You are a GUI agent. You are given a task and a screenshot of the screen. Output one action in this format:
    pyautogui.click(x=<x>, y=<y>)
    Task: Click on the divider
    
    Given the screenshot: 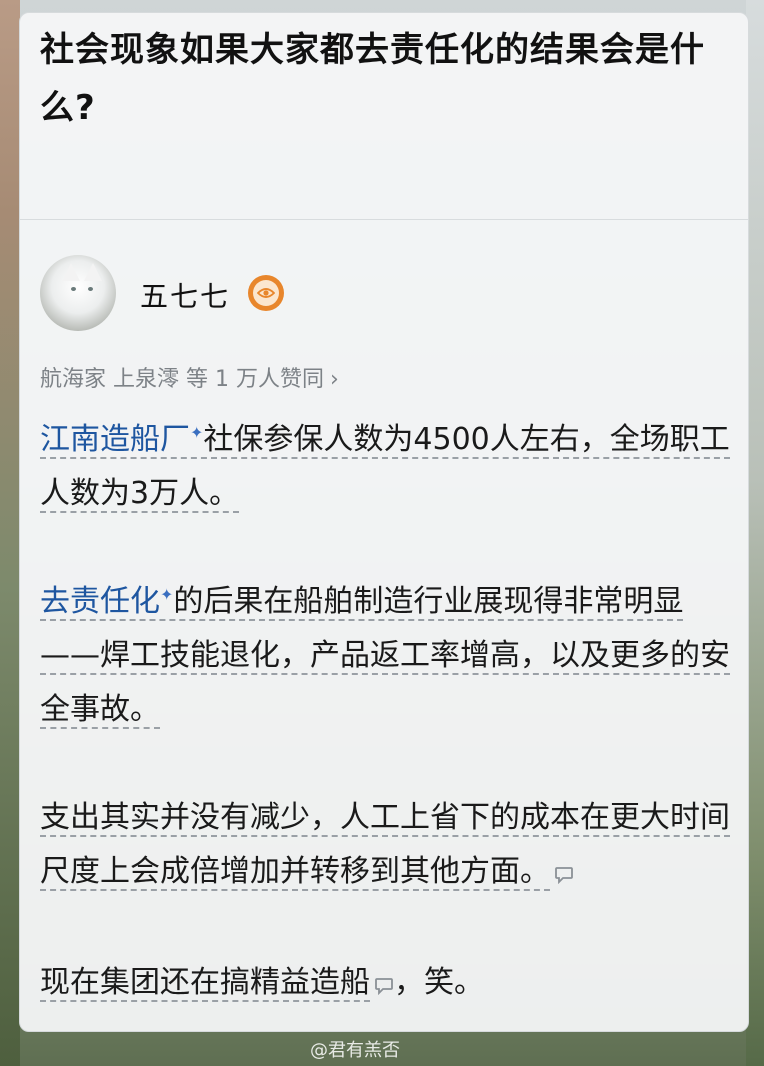 What is the action you would take?
    pyautogui.click(x=384, y=219)
    